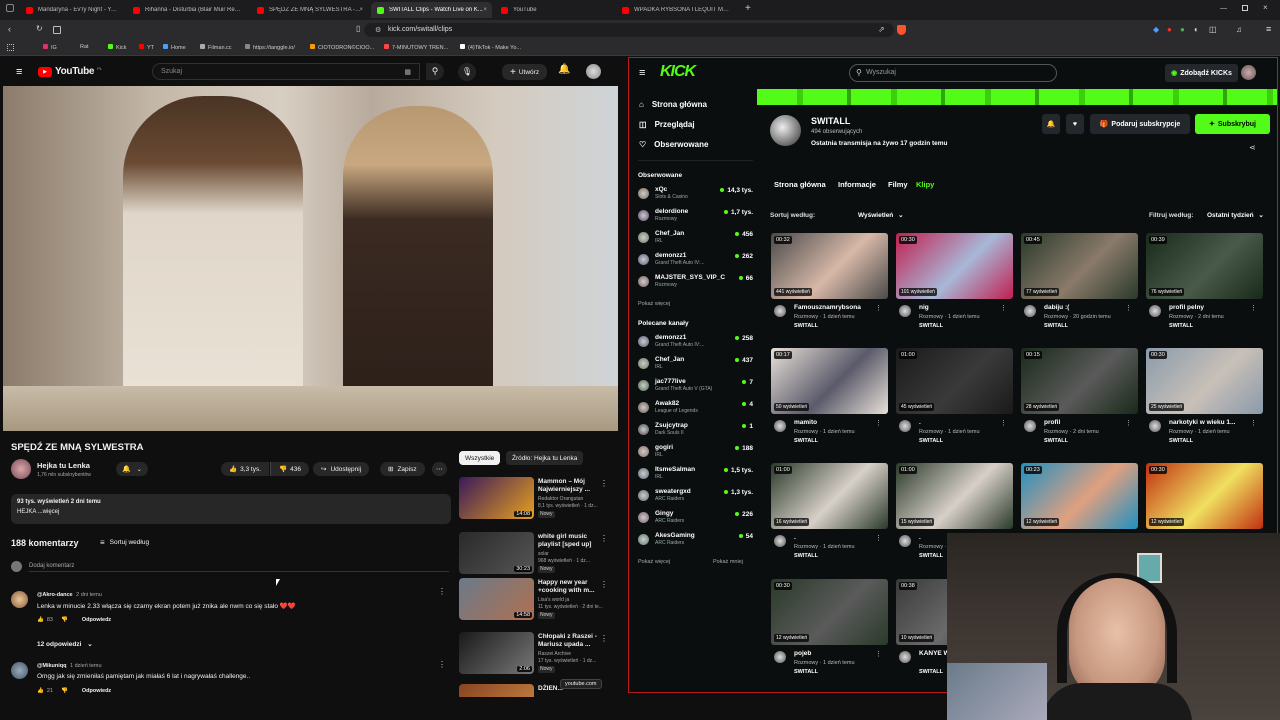  Describe the element at coordinates (1235, 215) in the screenshot. I see `filter-dropdown: Ostatni tydzień ⌄` at that location.